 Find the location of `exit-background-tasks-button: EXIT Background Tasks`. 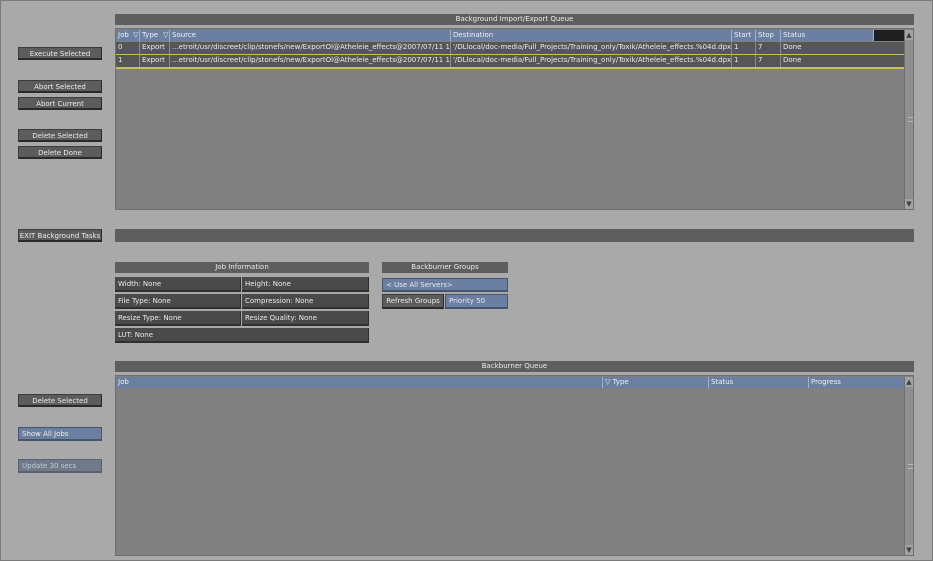

exit-background-tasks-button: EXIT Background Tasks is located at coordinates (60, 235).